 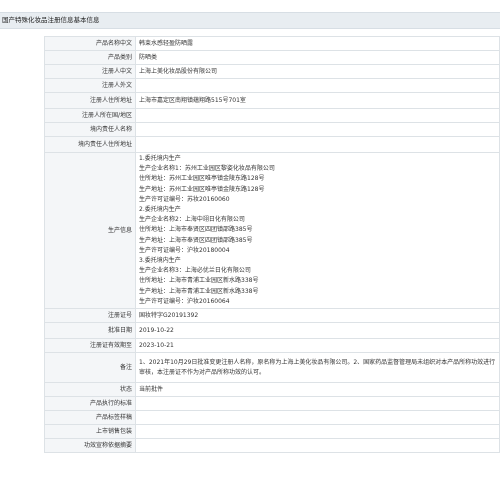 What do you see at coordinates (90, 85) in the screenshot?
I see `registrant-en-label: 注册人外文` at bounding box center [90, 85].